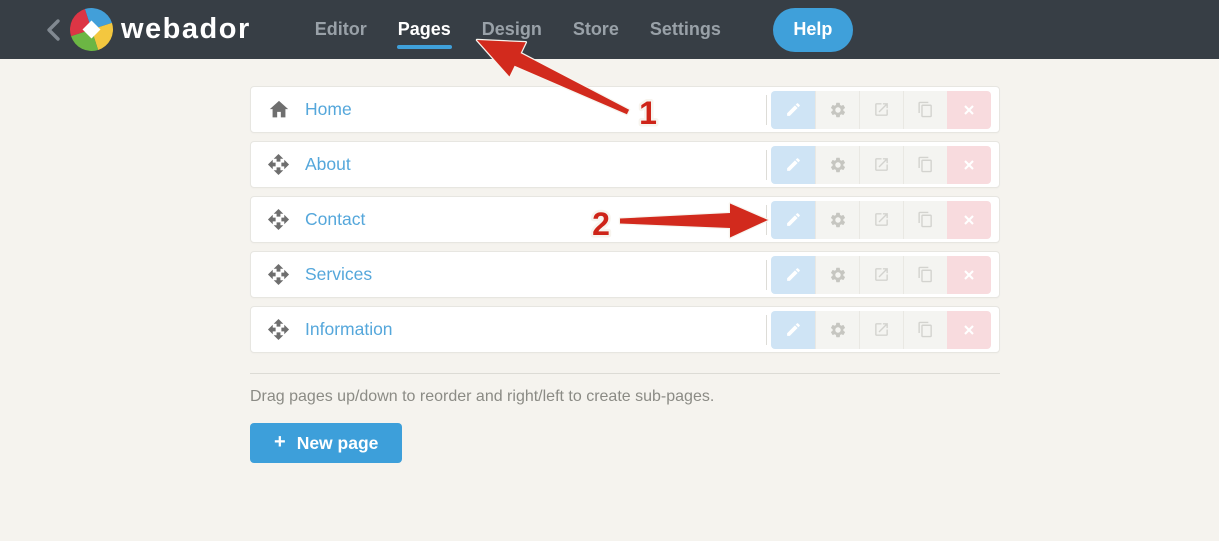  What do you see at coordinates (596, 29) in the screenshot?
I see `tab-store: Store` at bounding box center [596, 29].